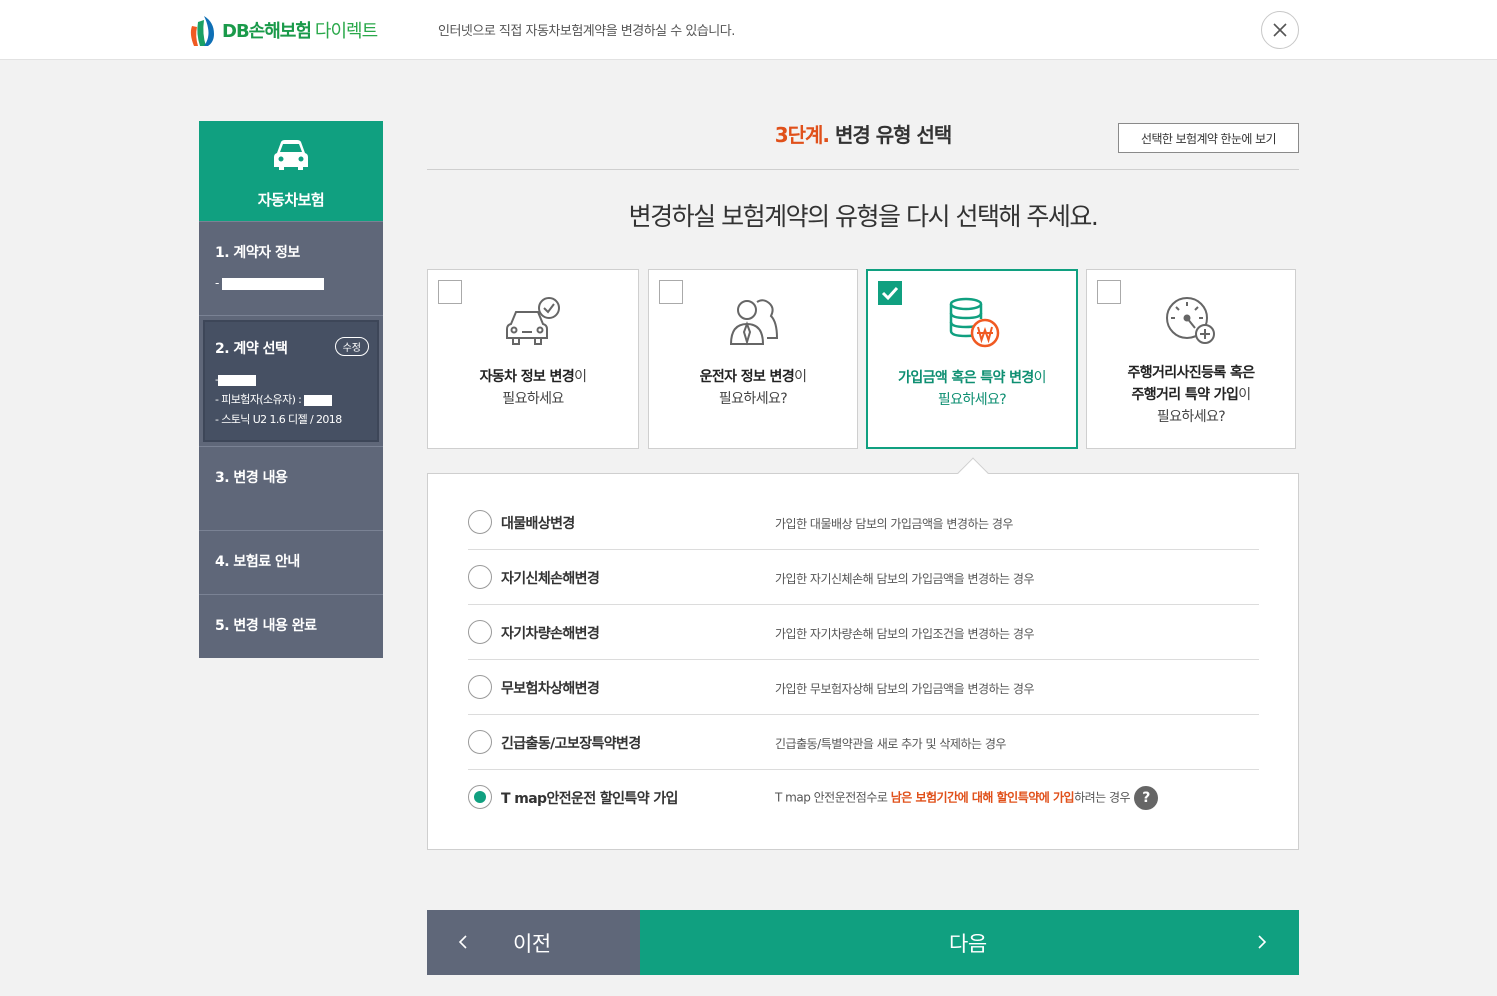  What do you see at coordinates (589, 799) in the screenshot?
I see `option-name: T map안전운전 할인특약 가입` at bounding box center [589, 799].